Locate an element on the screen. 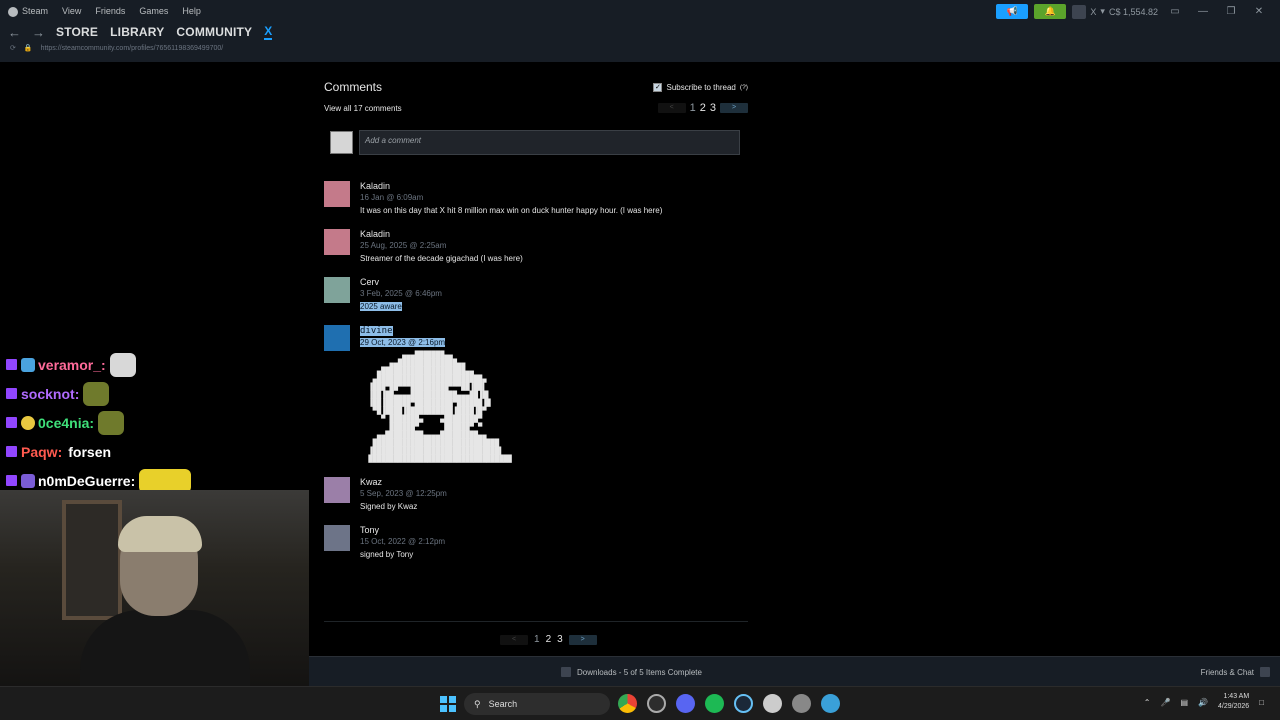  microphone-icon: 🎤 is located at coordinates (1166, 702).